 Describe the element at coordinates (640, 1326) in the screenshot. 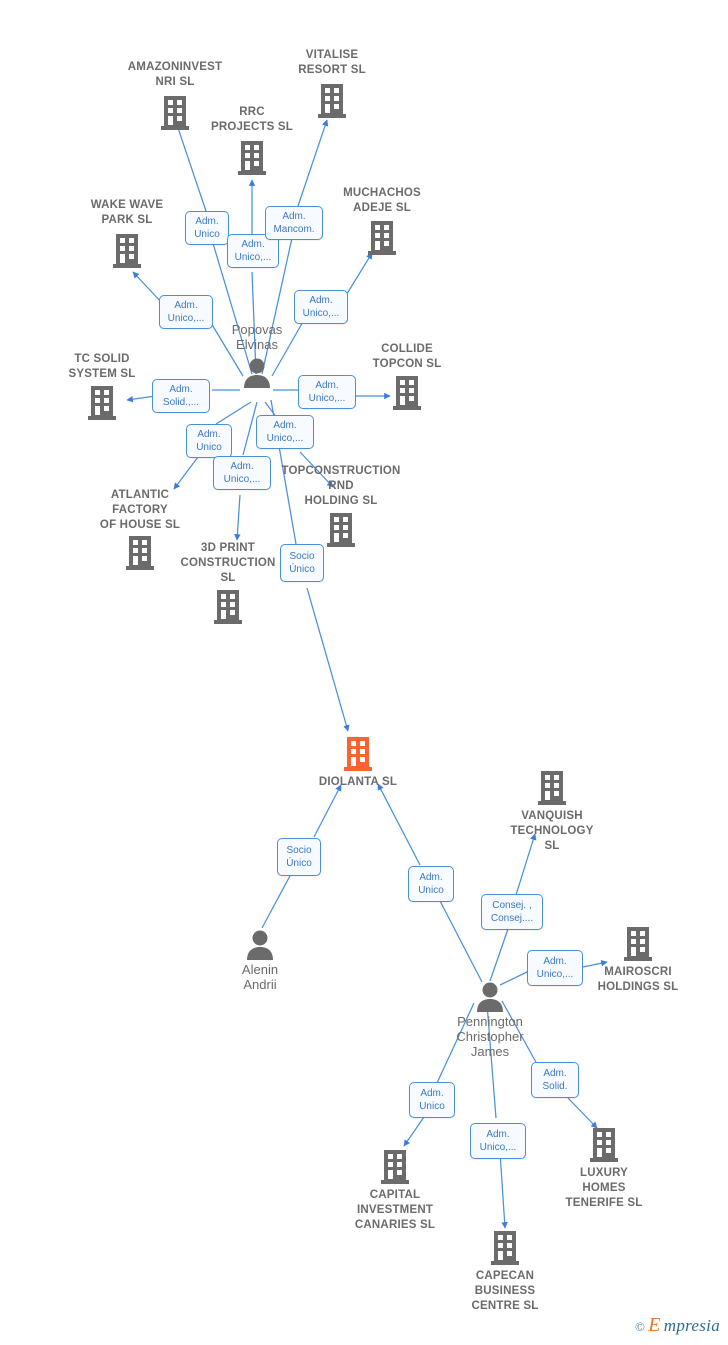

I see `copyright-symbol: ©` at that location.